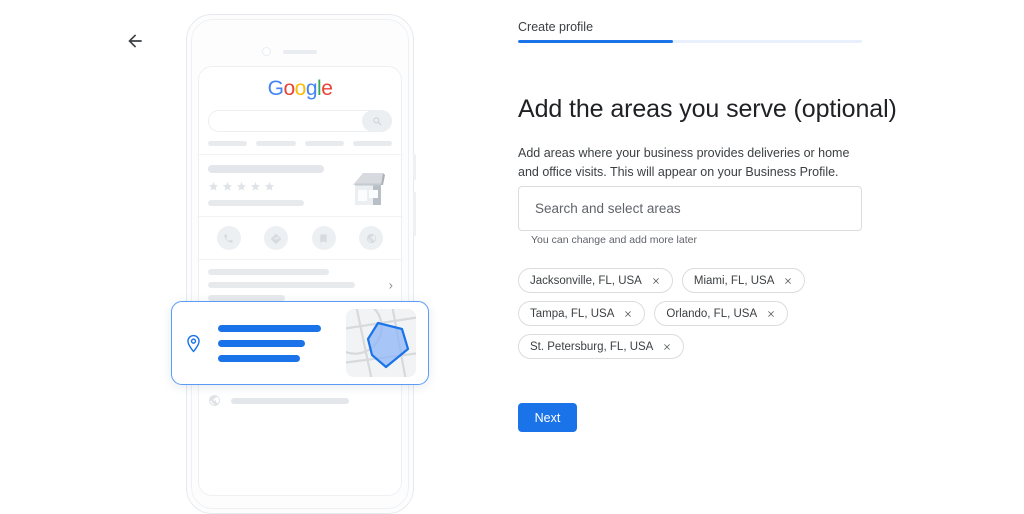 This screenshot has height=514, width=1024. Describe the element at coordinates (614, 240) in the screenshot. I see `search-hint: You can change and add more later` at that location.